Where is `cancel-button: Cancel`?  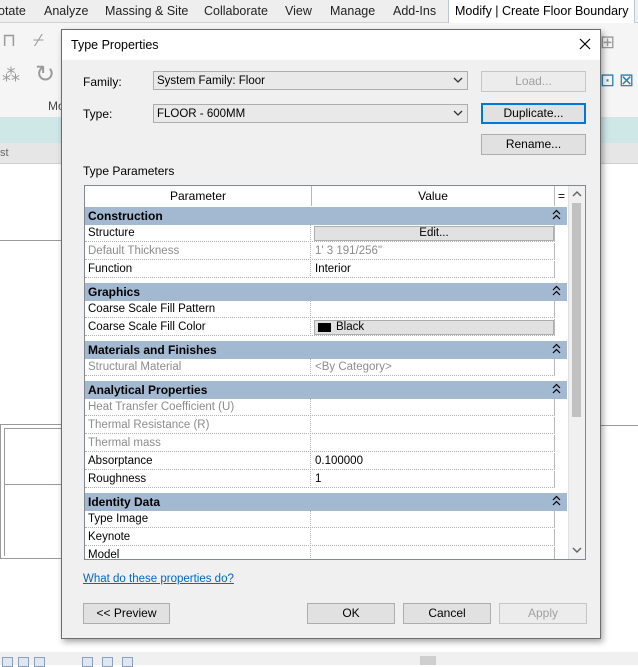
cancel-button: Cancel is located at coordinates (447, 613).